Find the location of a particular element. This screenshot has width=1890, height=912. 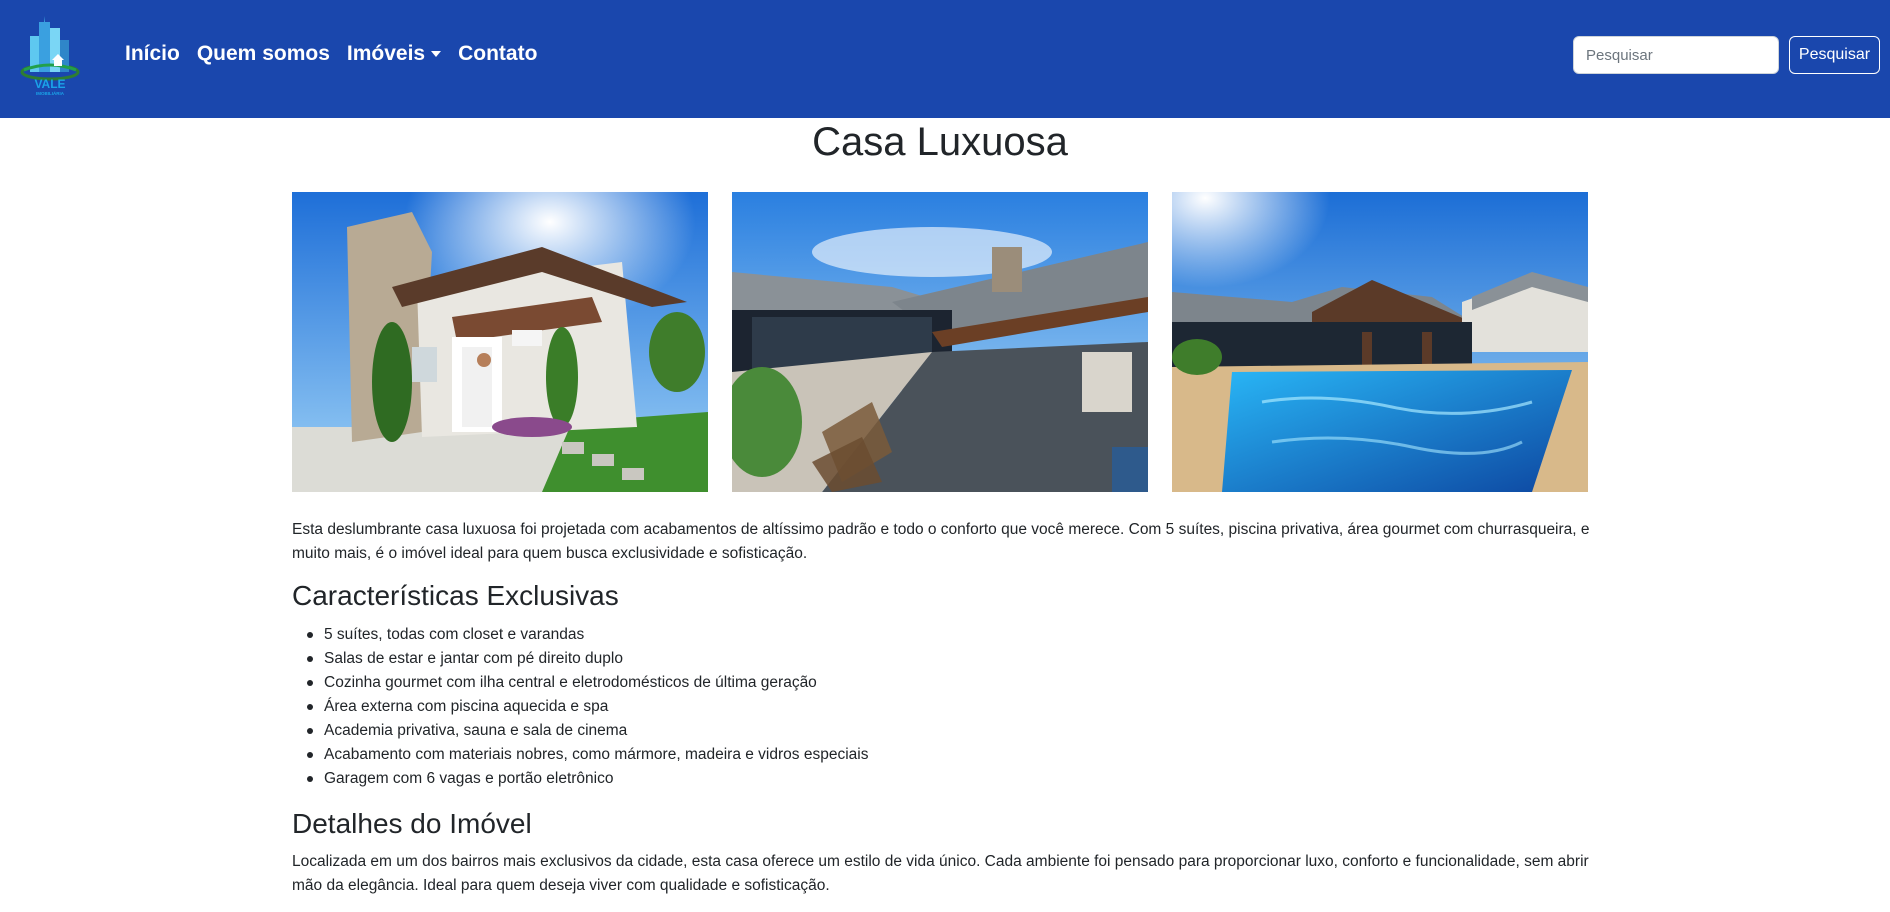

house-facade-photo-icon is located at coordinates (500, 342).